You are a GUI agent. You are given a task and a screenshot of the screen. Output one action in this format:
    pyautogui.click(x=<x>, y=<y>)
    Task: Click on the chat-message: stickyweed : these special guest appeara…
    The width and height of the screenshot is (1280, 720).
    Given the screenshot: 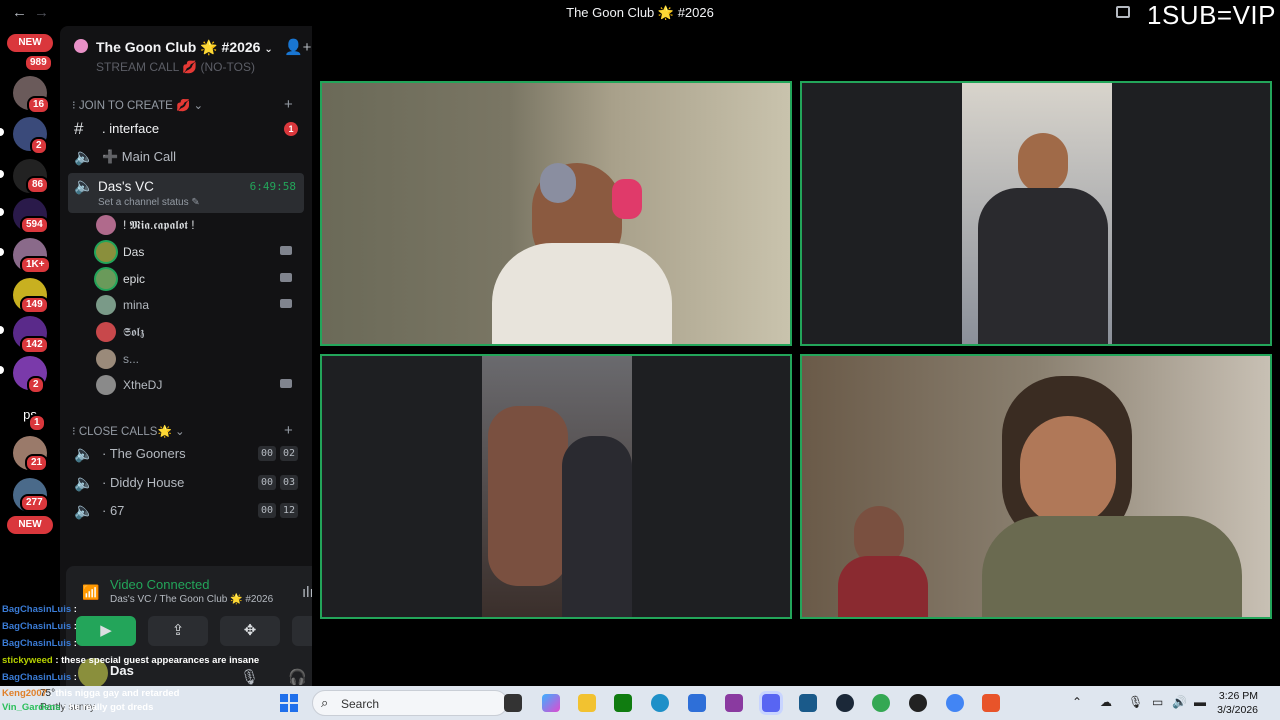 What is the action you would take?
    pyautogui.click(x=131, y=660)
    